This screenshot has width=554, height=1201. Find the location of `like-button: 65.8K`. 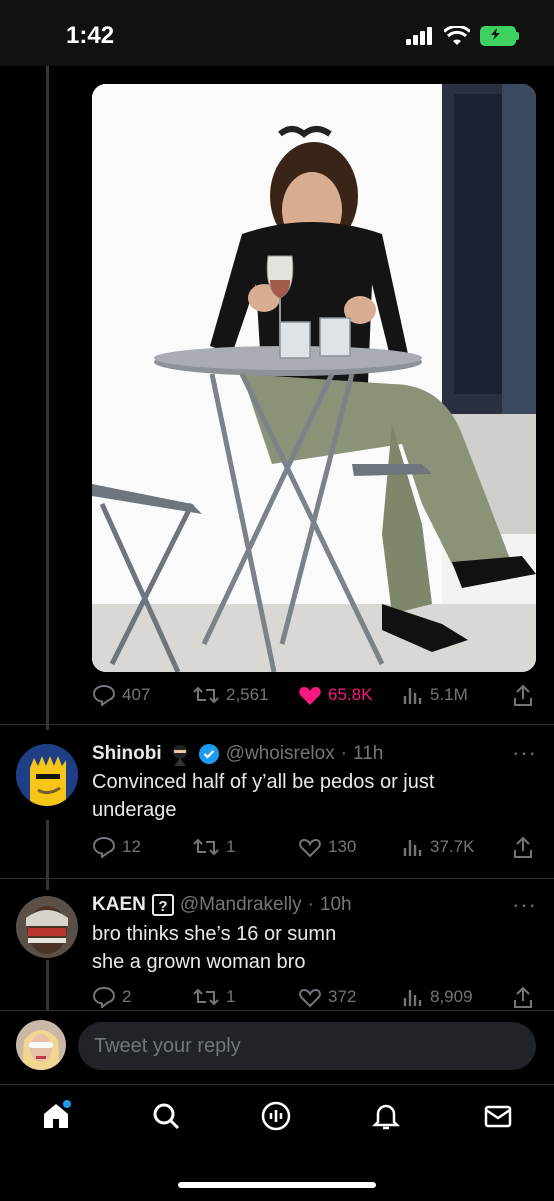

like-button: 65.8K is located at coordinates (335, 695).